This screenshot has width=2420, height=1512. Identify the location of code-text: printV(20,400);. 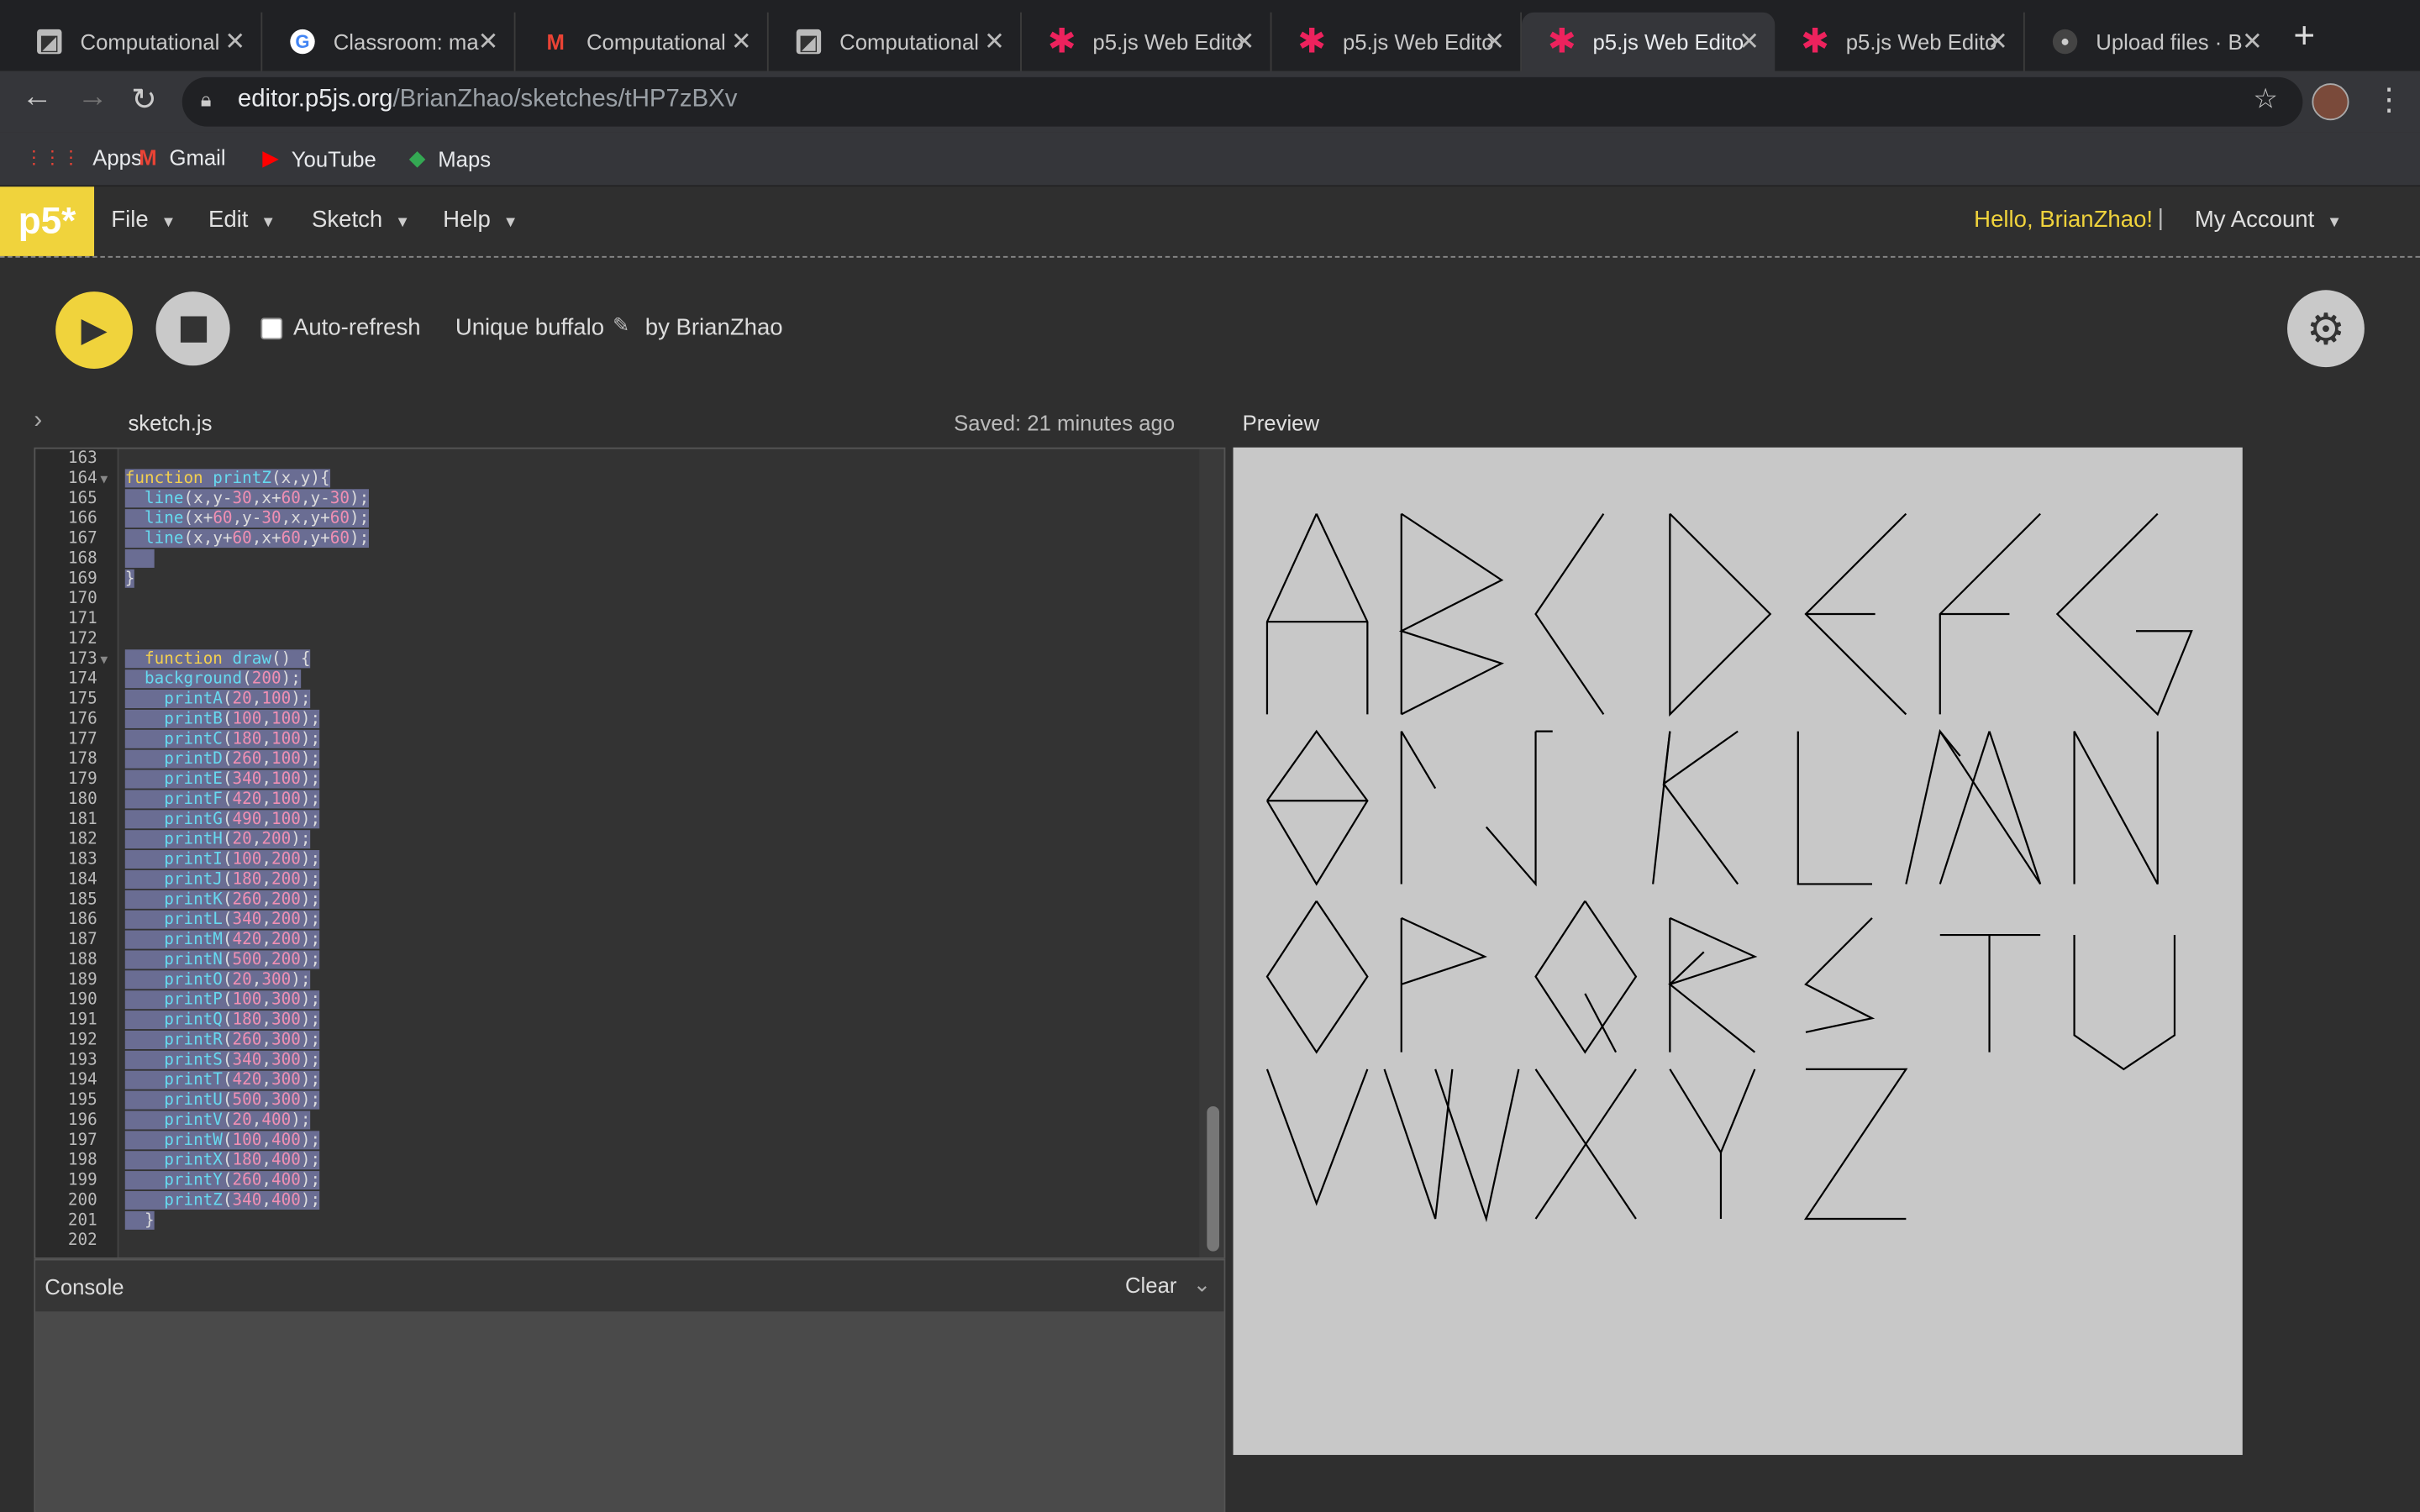
(218, 1120).